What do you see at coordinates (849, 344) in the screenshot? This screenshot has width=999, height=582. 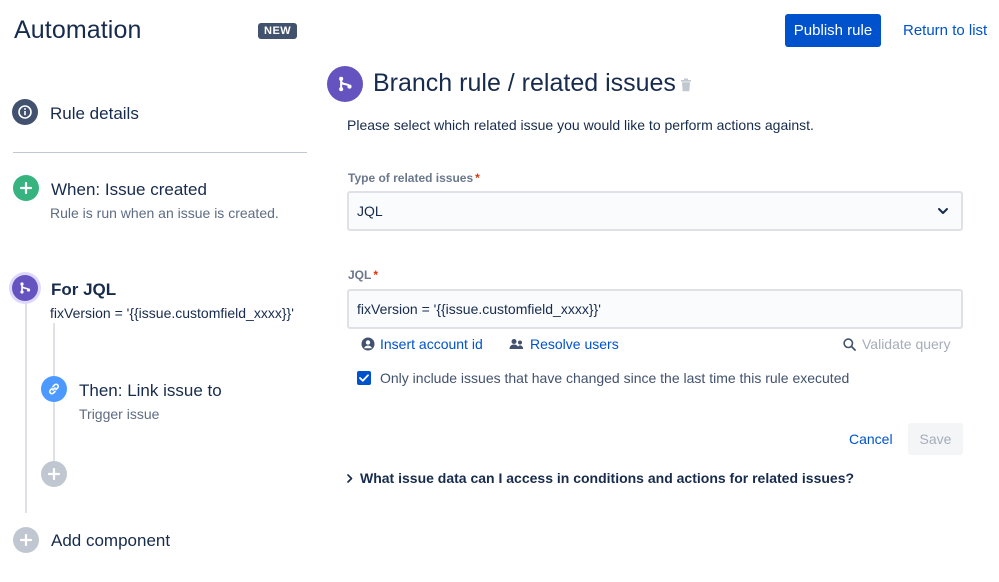 I see `search-icon` at bounding box center [849, 344].